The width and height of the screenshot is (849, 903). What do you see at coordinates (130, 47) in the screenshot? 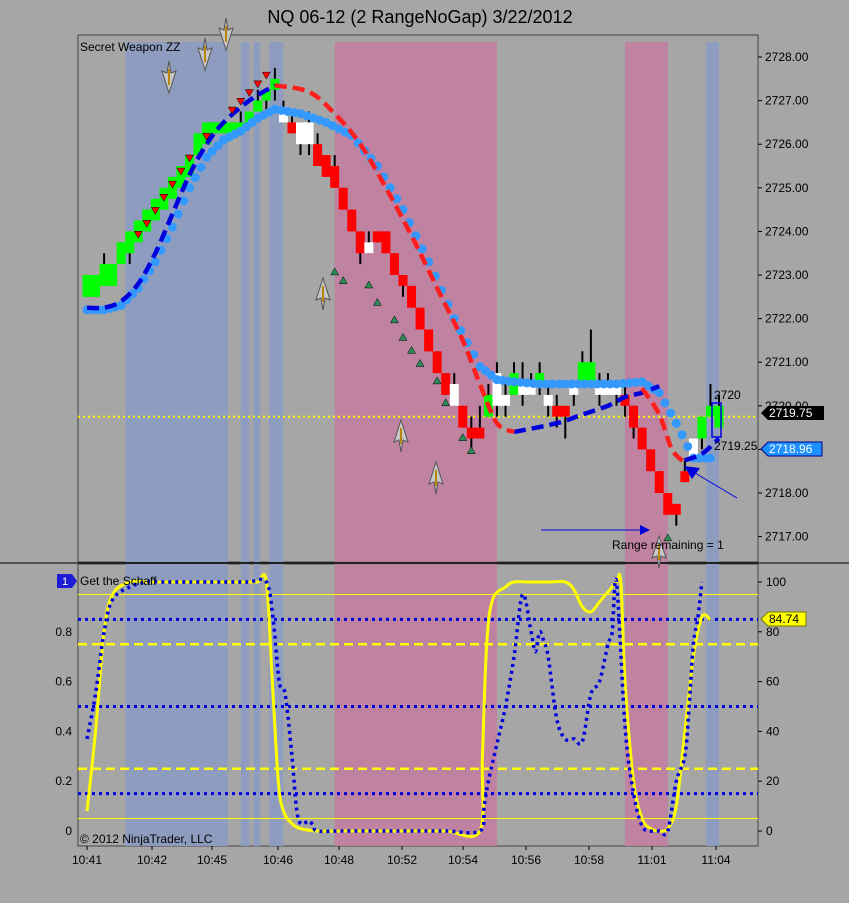
I see `price-indicator-label: Secret Weapon ZZ` at bounding box center [130, 47].